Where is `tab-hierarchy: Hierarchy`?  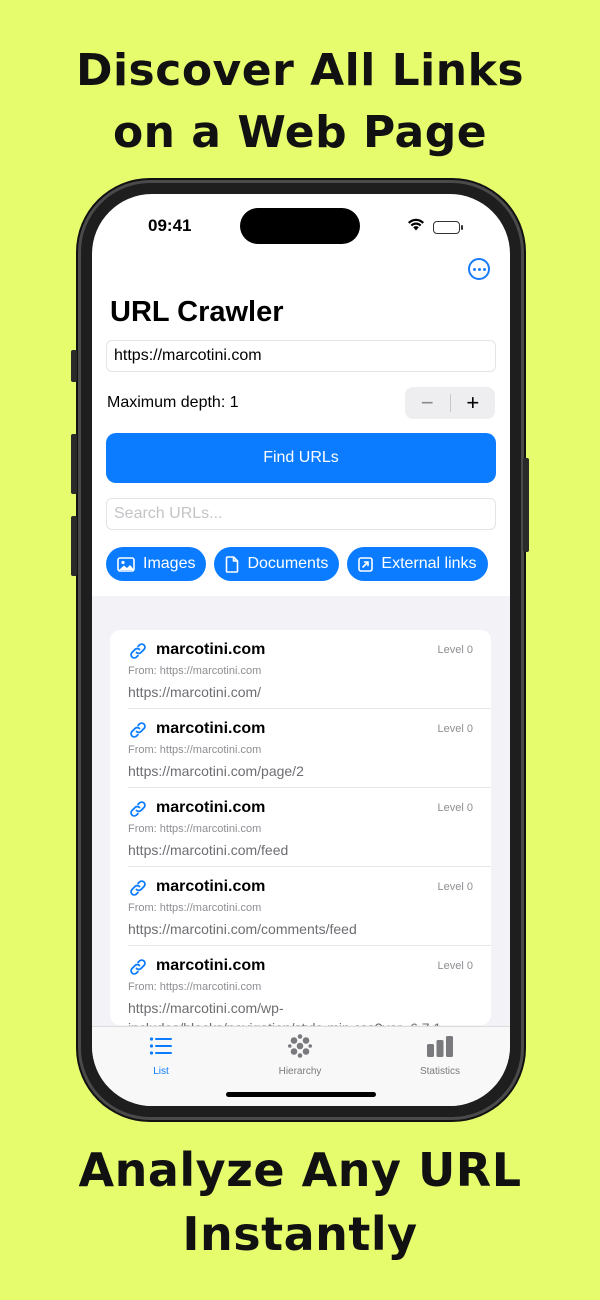
tab-hierarchy: Hierarchy is located at coordinates (300, 1055).